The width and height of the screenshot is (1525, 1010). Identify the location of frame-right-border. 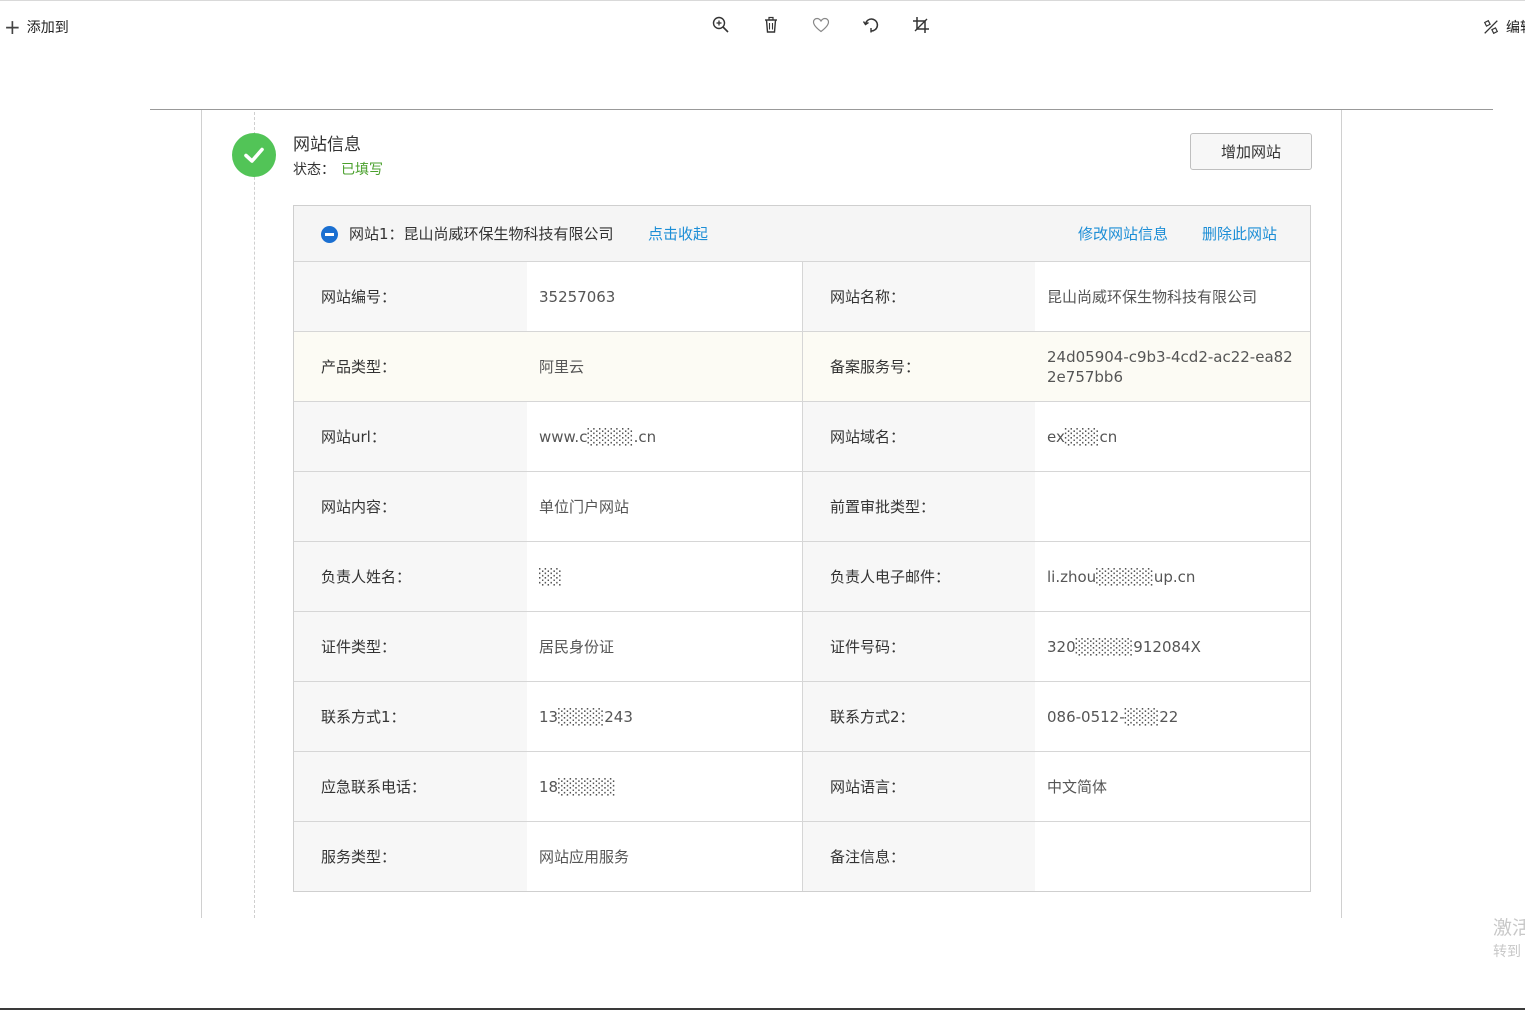
(1341, 514).